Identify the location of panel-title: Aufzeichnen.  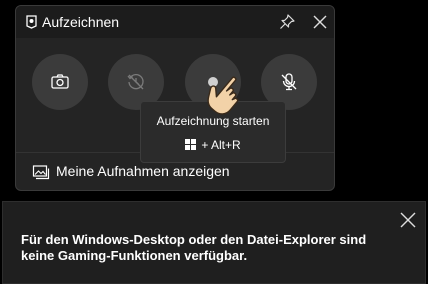
(81, 22).